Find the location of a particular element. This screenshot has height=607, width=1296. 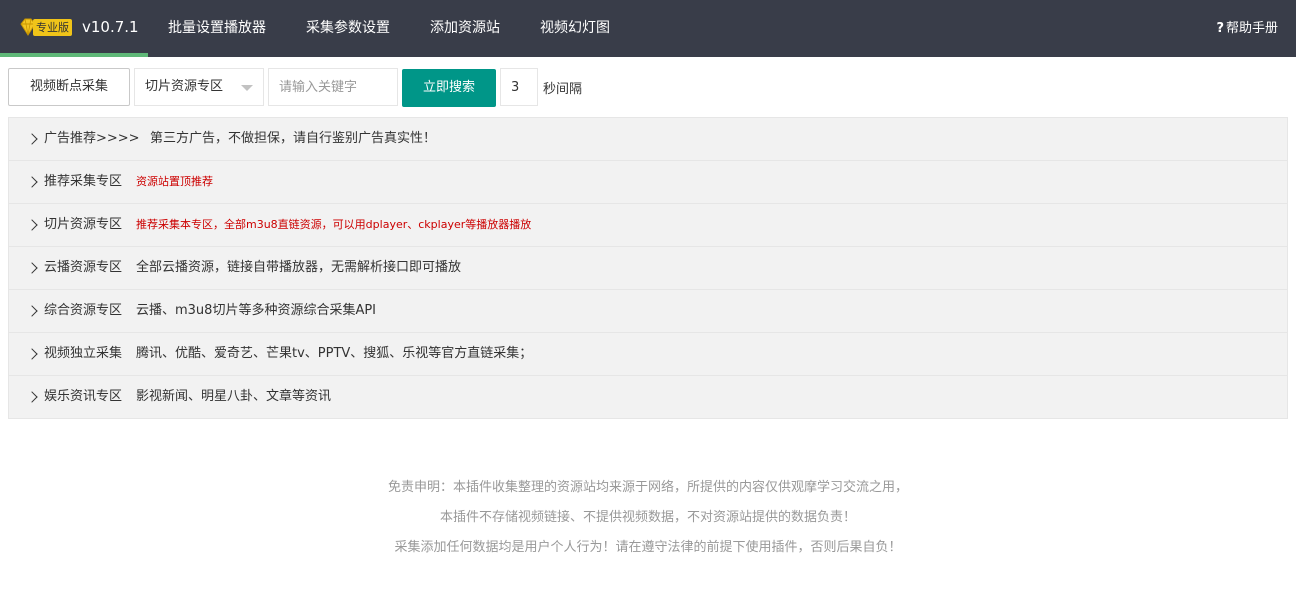

panel-title: 综合资源专区 is located at coordinates (83, 310).